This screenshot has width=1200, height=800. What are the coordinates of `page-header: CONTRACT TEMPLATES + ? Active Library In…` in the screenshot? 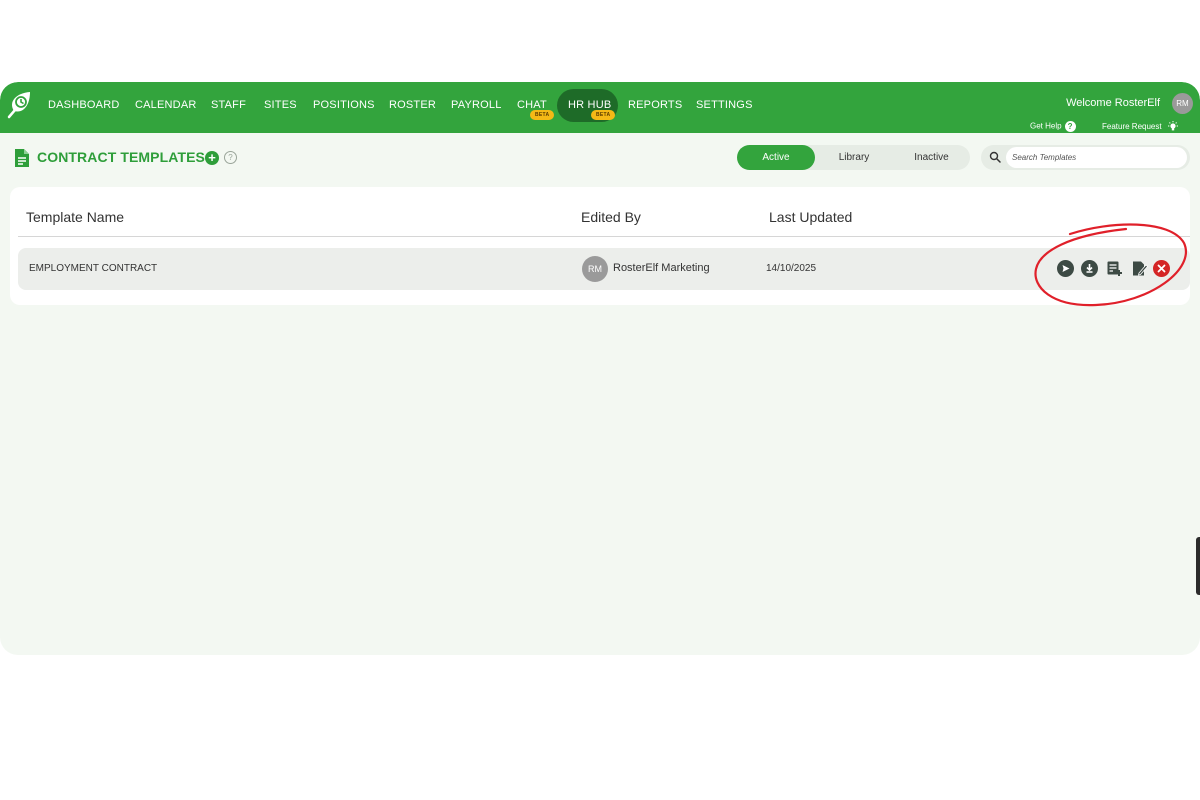 It's located at (600, 181).